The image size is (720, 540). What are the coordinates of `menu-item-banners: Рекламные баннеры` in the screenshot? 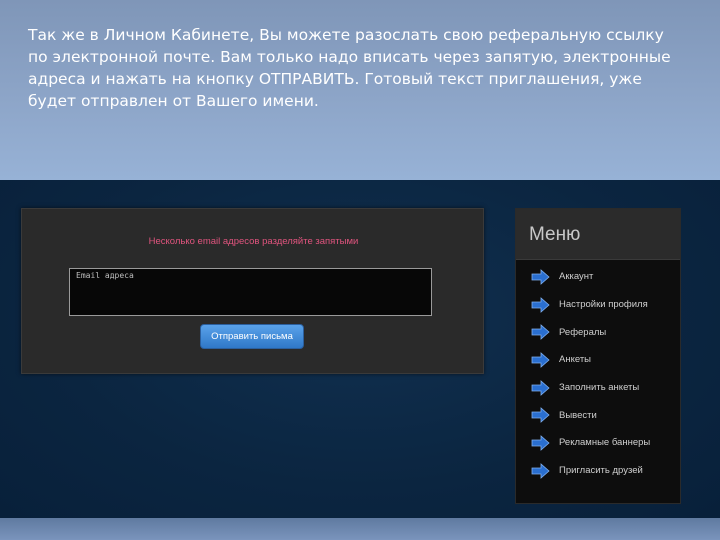 It's located at (598, 443).